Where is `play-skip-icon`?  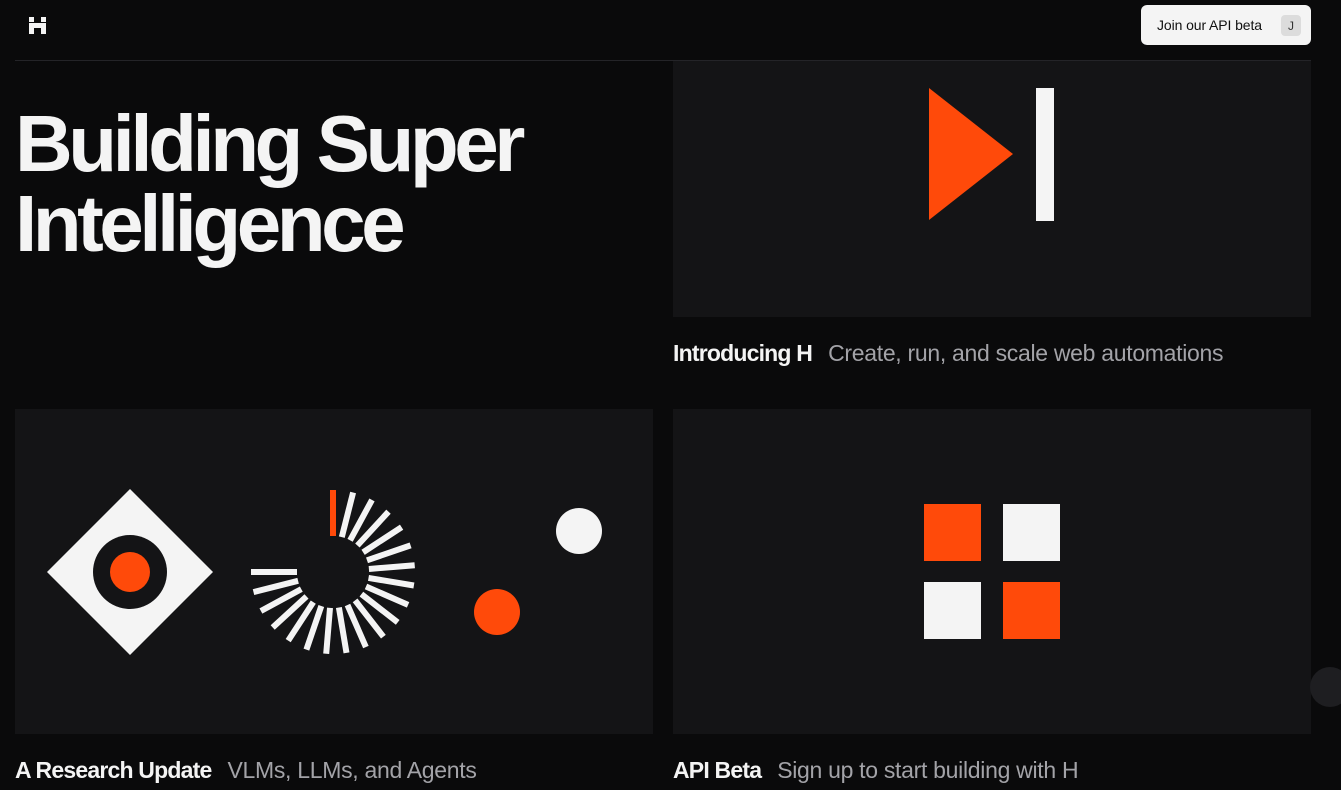 play-skip-icon is located at coordinates (991, 154).